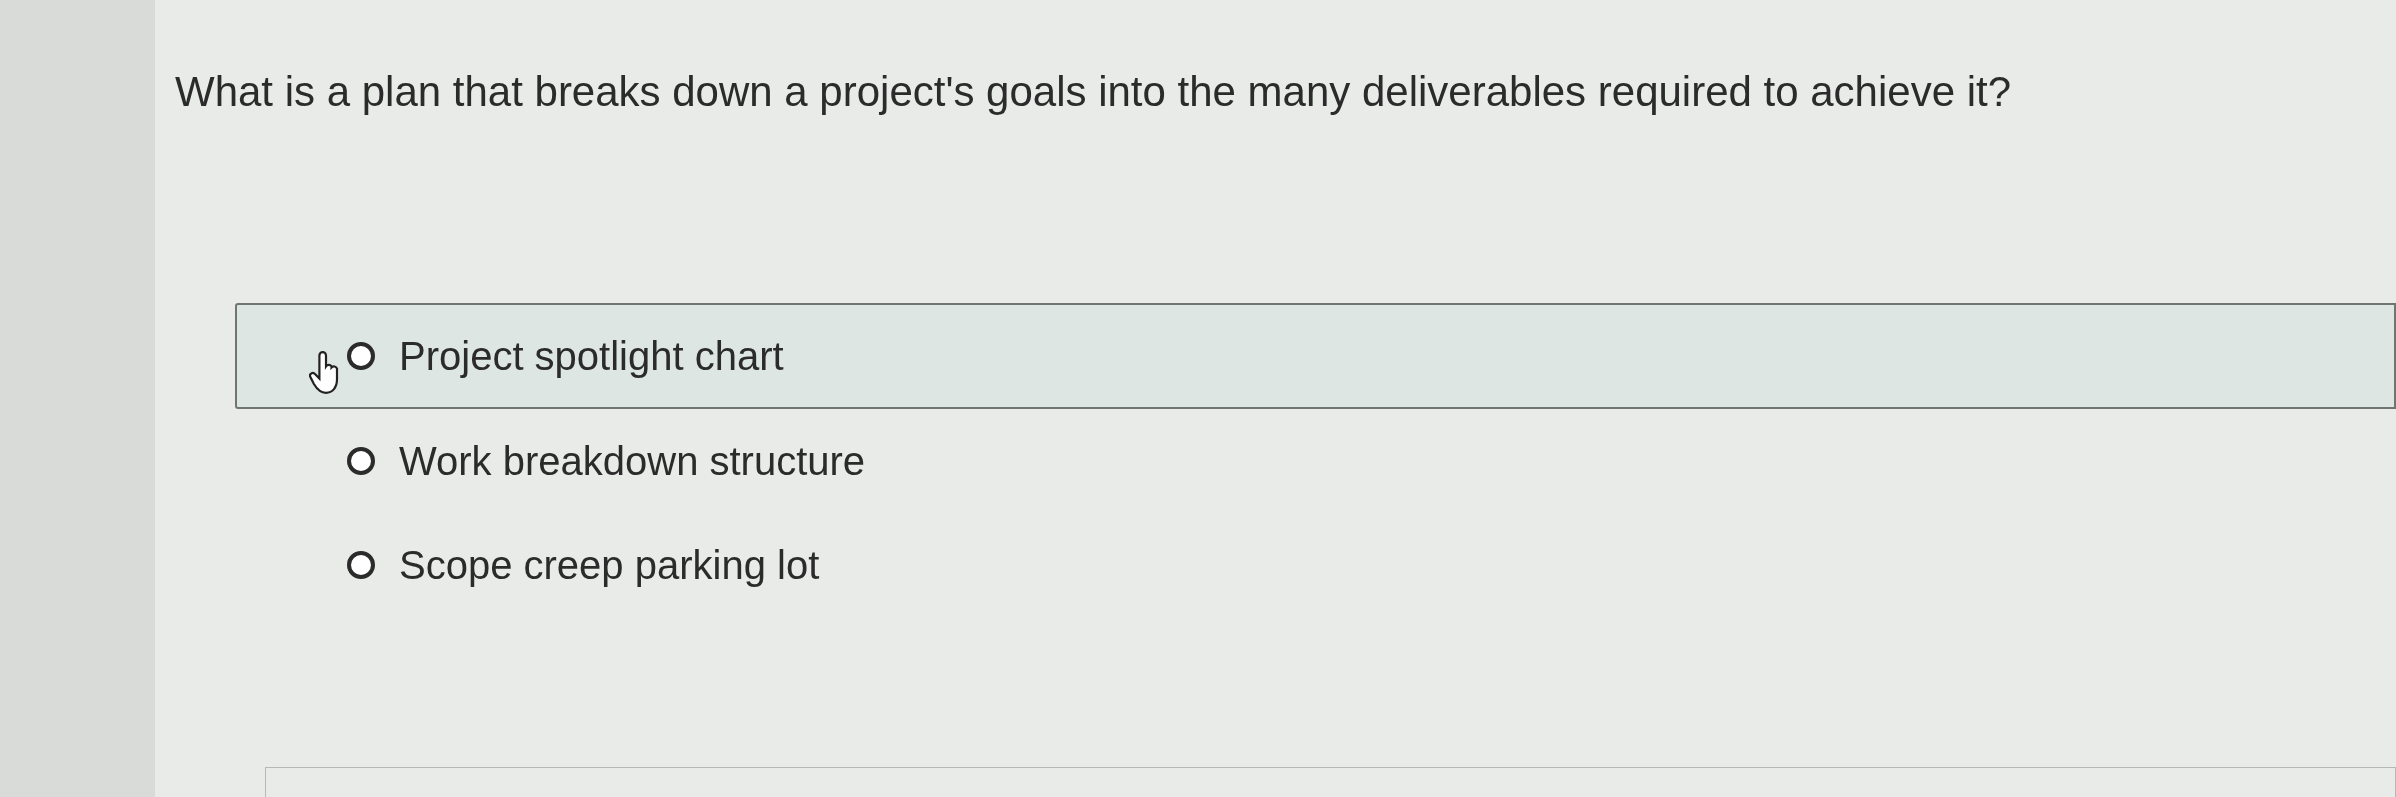 The height and width of the screenshot is (797, 2396). What do you see at coordinates (1315, 461) in the screenshot?
I see `option-row: Work breakdown structure` at bounding box center [1315, 461].